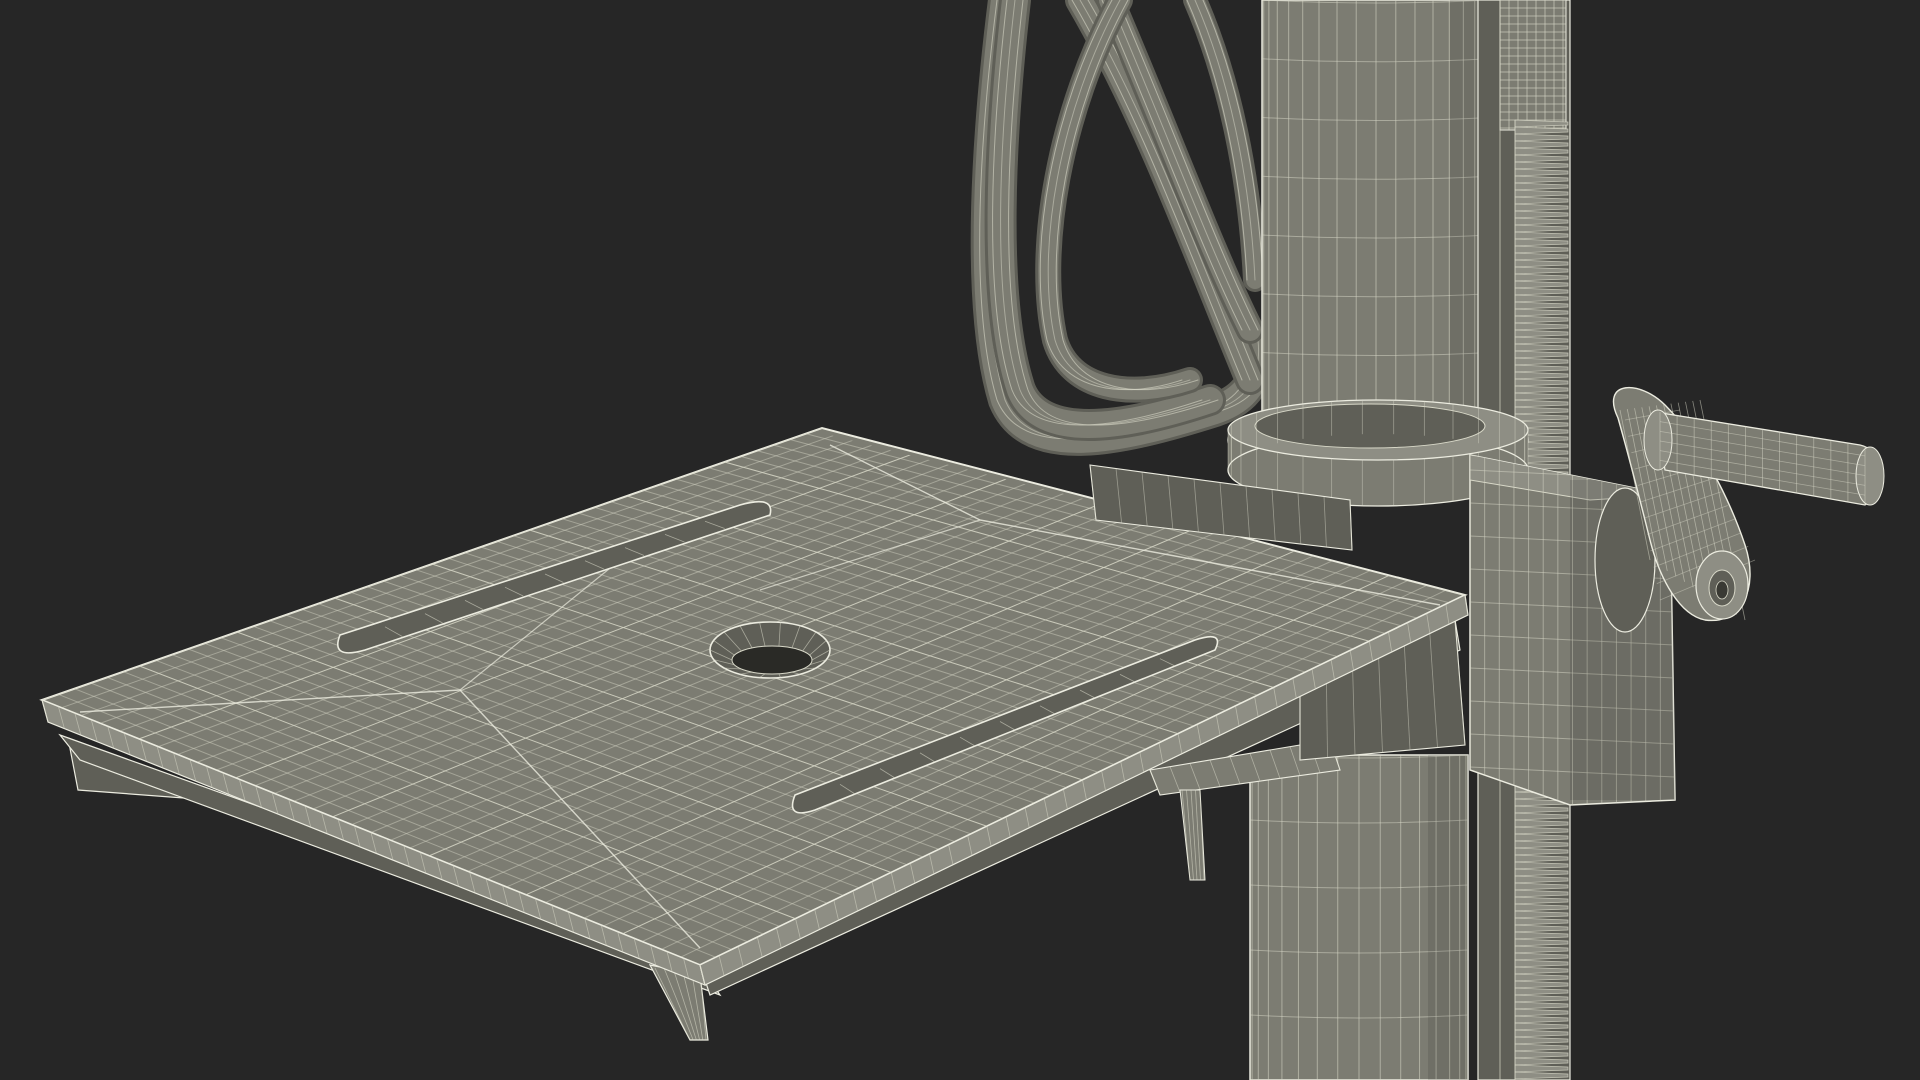 The height and width of the screenshot is (1080, 1920). I want to click on crank-handle-icon, so click(1739, 509).